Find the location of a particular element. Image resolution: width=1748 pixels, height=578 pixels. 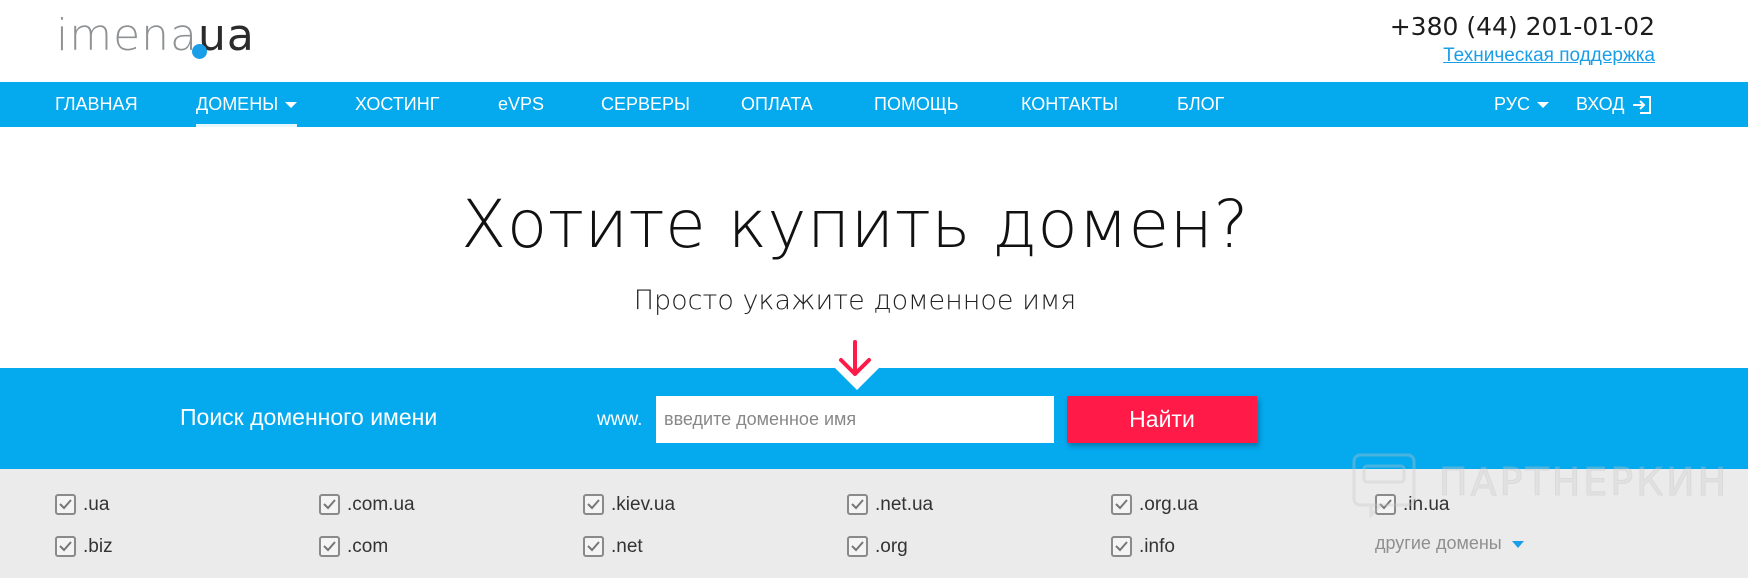

zone-label: .net.ua is located at coordinates (904, 504).